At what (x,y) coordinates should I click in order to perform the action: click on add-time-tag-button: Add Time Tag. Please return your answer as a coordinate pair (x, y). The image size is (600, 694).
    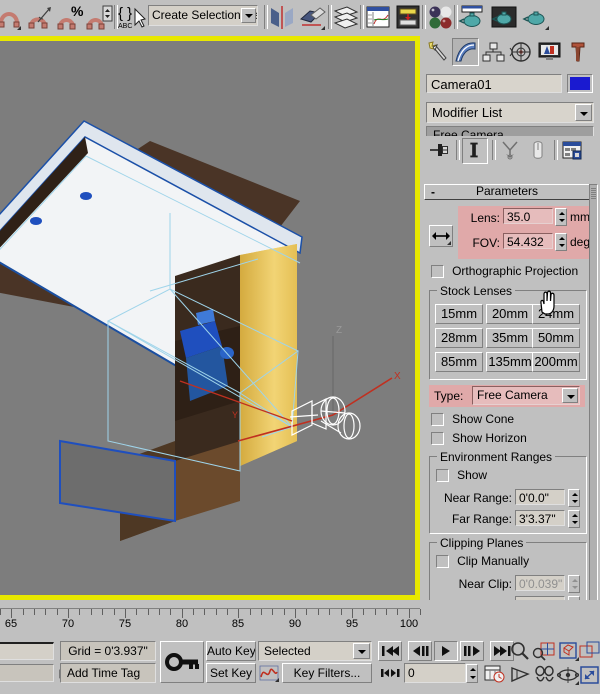
    Looking at the image, I should click on (108, 673).